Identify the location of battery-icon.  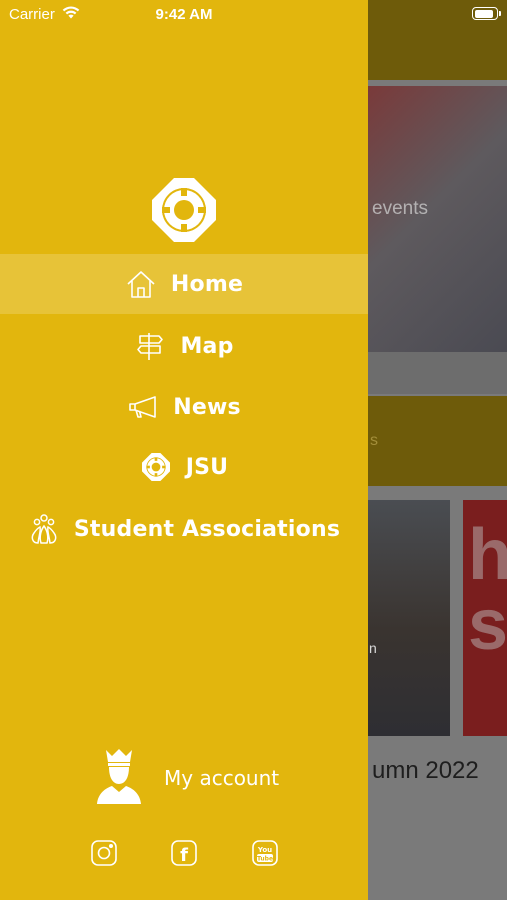
(485, 13).